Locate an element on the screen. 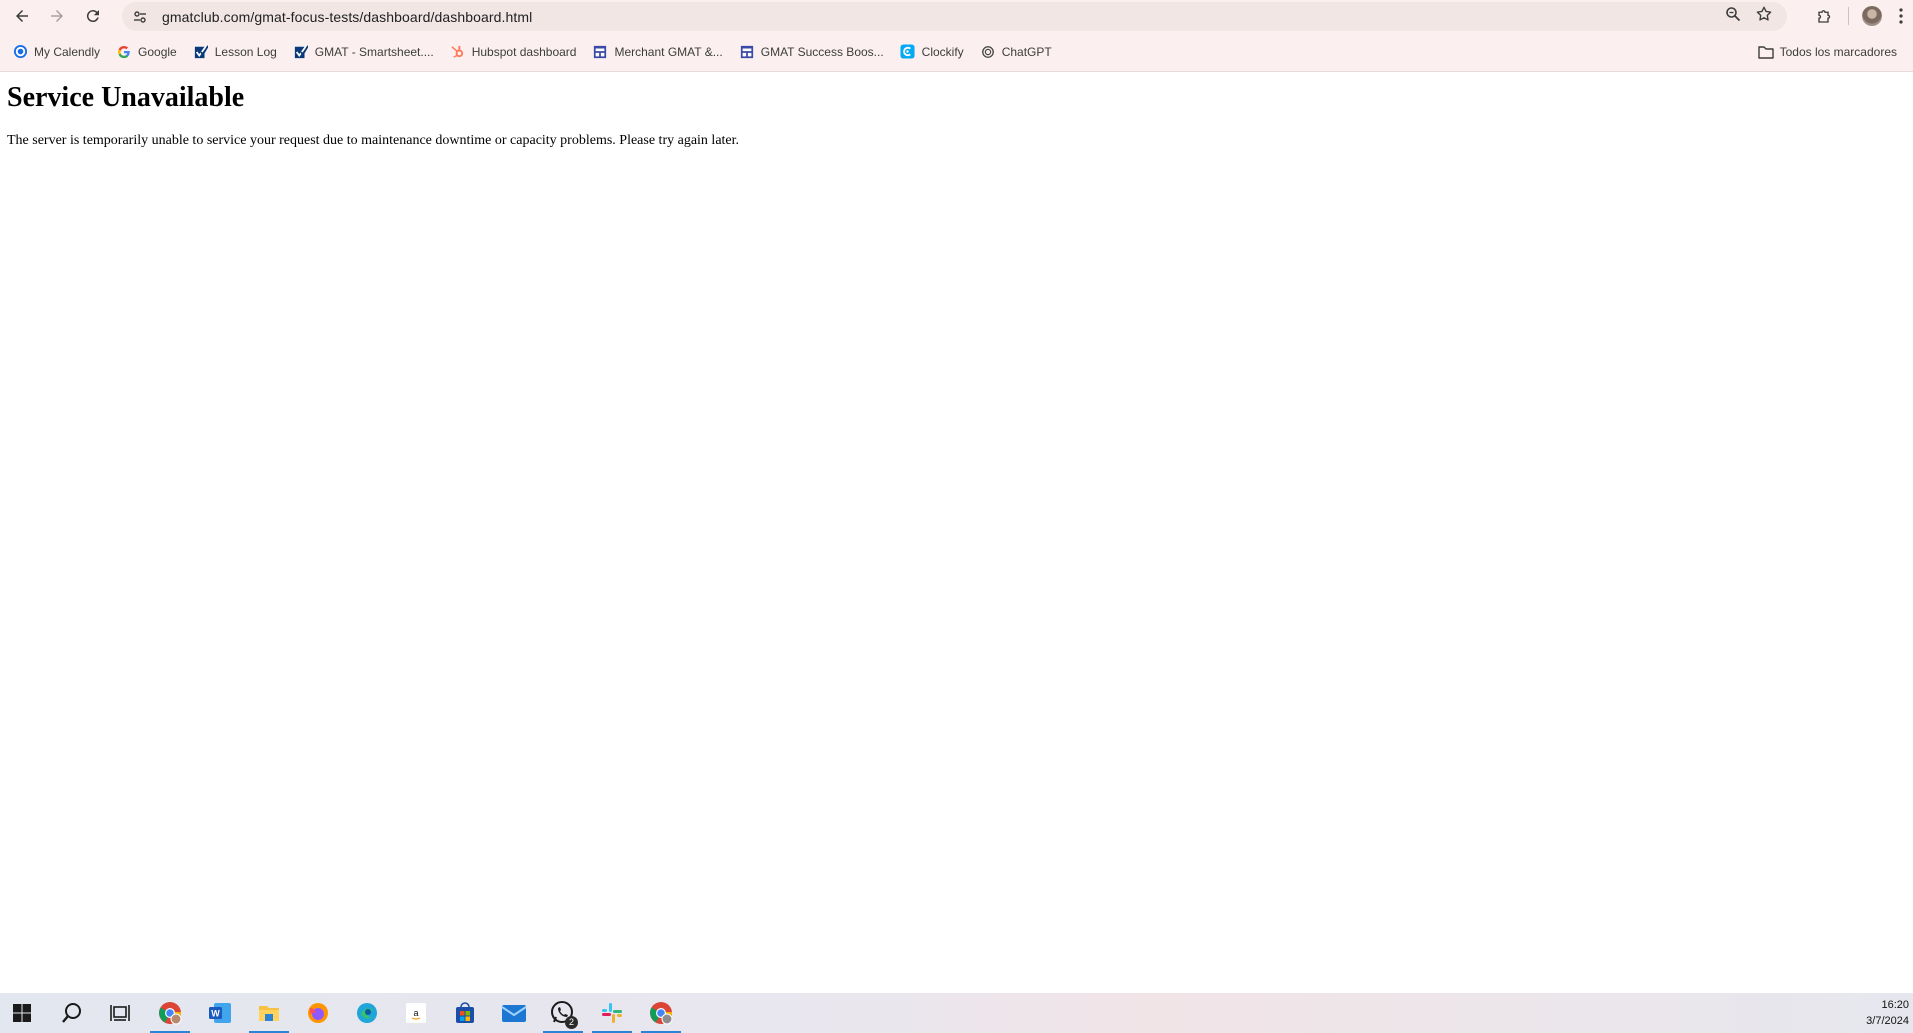  taskbar-amazon: a is located at coordinates (416, 1013).